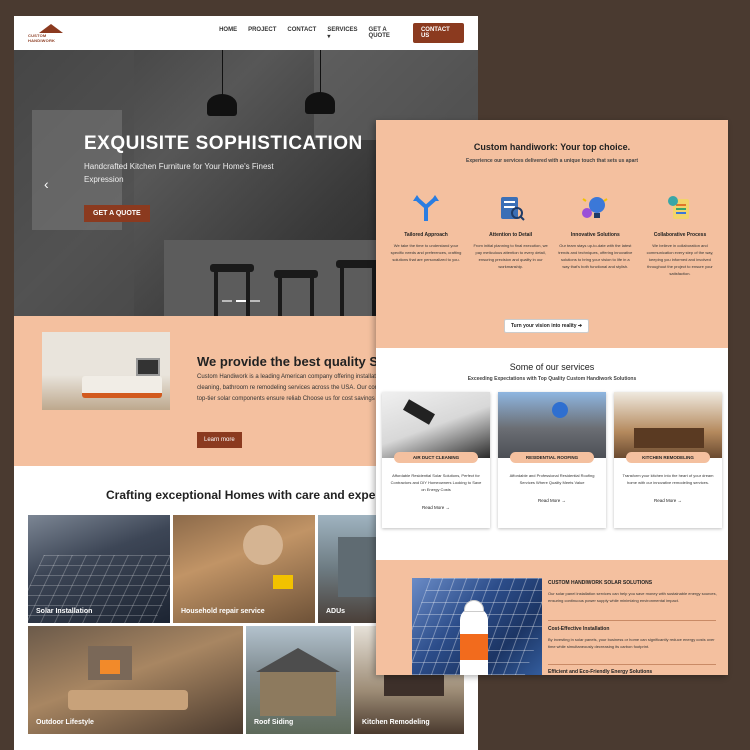 This screenshot has height=750, width=750. What do you see at coordinates (680, 208) in the screenshot?
I see `document-gear-icon` at bounding box center [680, 208].